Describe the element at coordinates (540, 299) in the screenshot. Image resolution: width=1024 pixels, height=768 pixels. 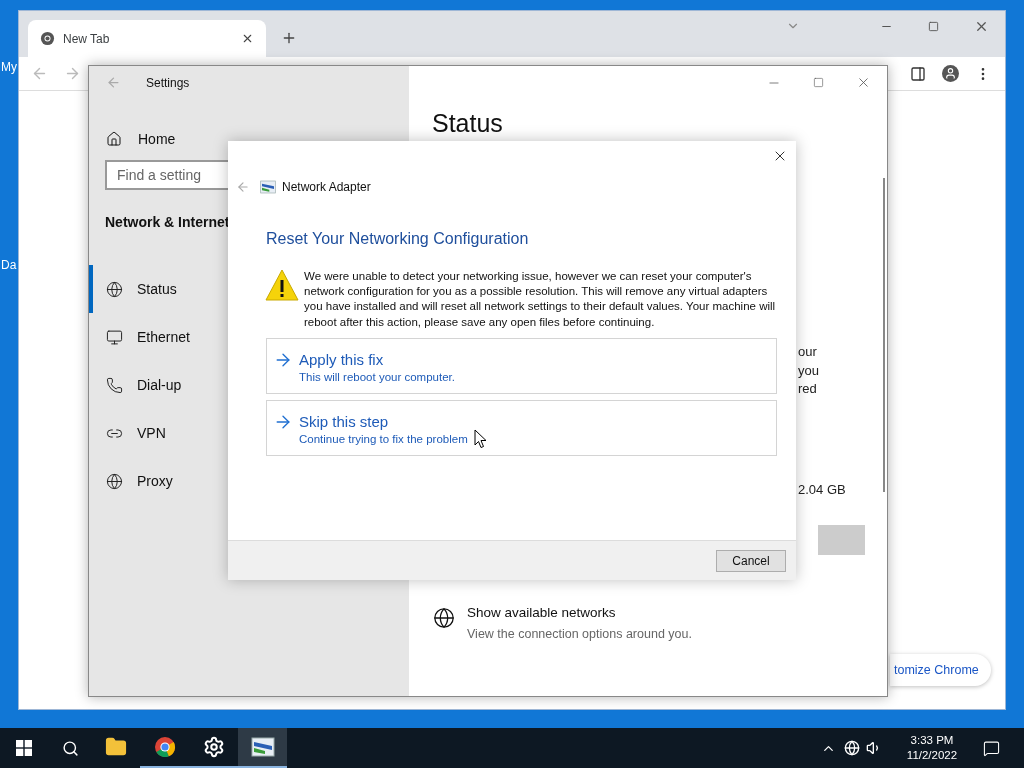
I see `warning-message: We were unable to detect your networking issue, however we can reset your computer's network configuration for you as a possible resolution. This will remove any virtual adapters you have installed and will reset all network settings to their default values. Your machine will reboot after this action, please save any open files before continuing.` at that location.